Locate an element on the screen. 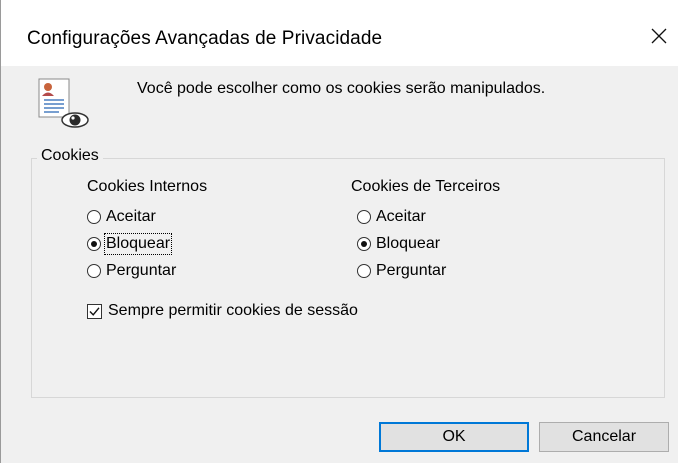 The image size is (678, 463). first-party-accept-radio: Aceitar is located at coordinates (121, 217).